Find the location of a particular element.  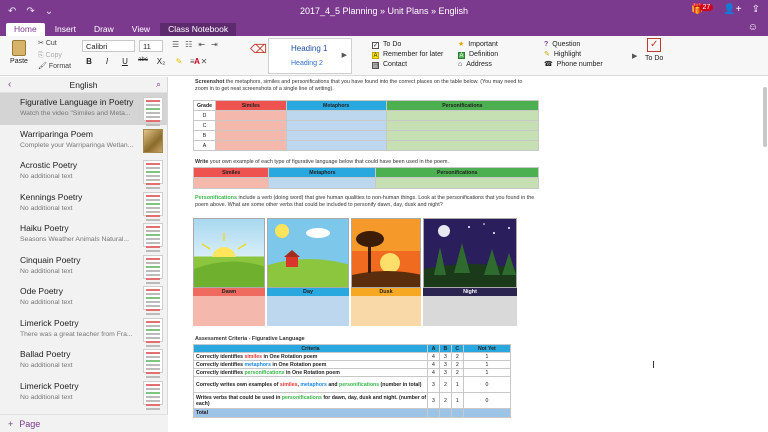

tab-class-notebook: Class Notebook is located at coordinates (198, 29).